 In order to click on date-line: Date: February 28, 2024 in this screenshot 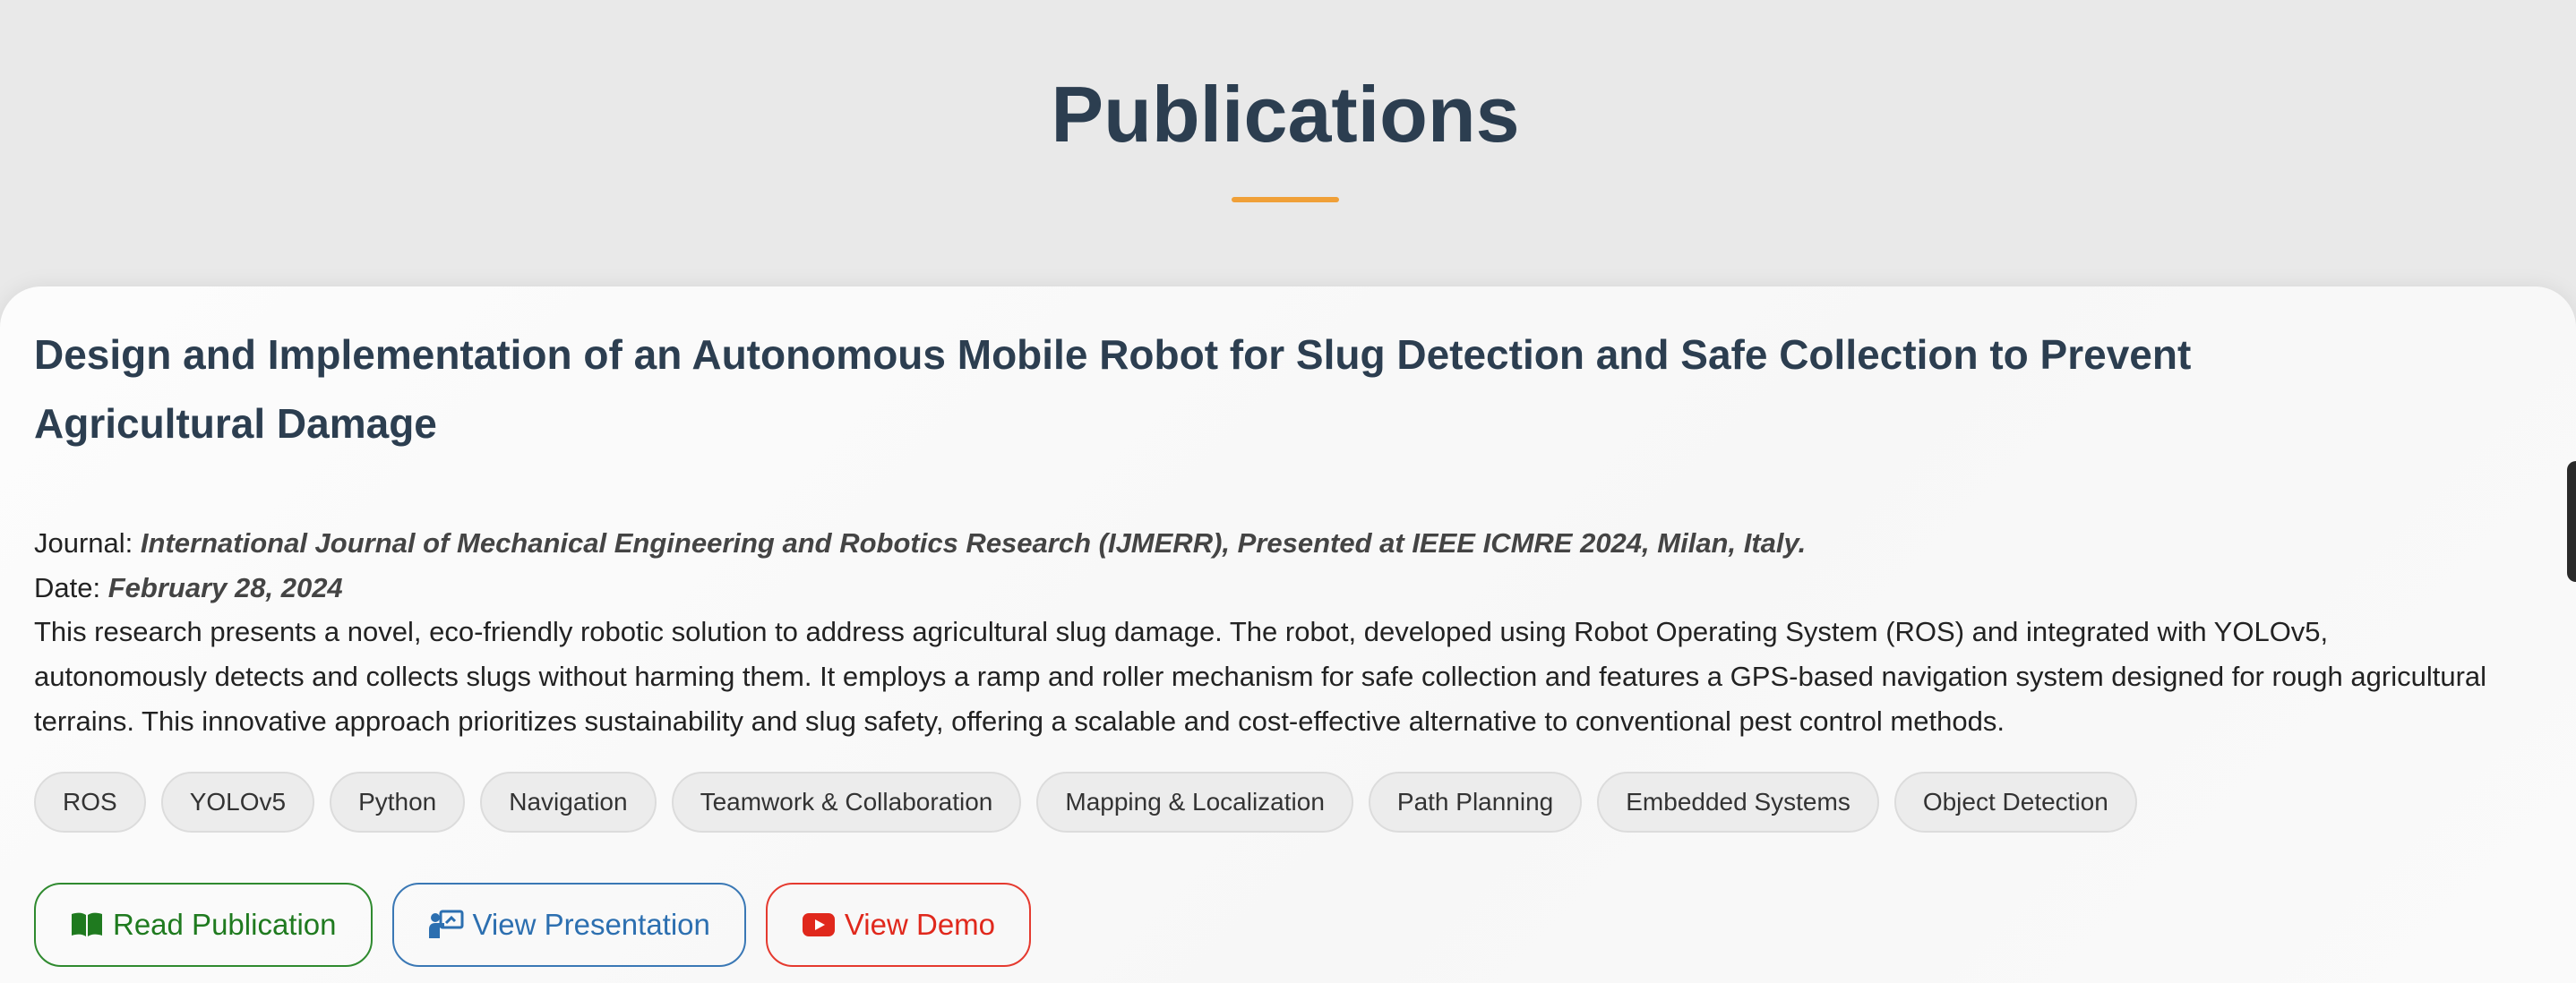, I will do `click(188, 588)`.